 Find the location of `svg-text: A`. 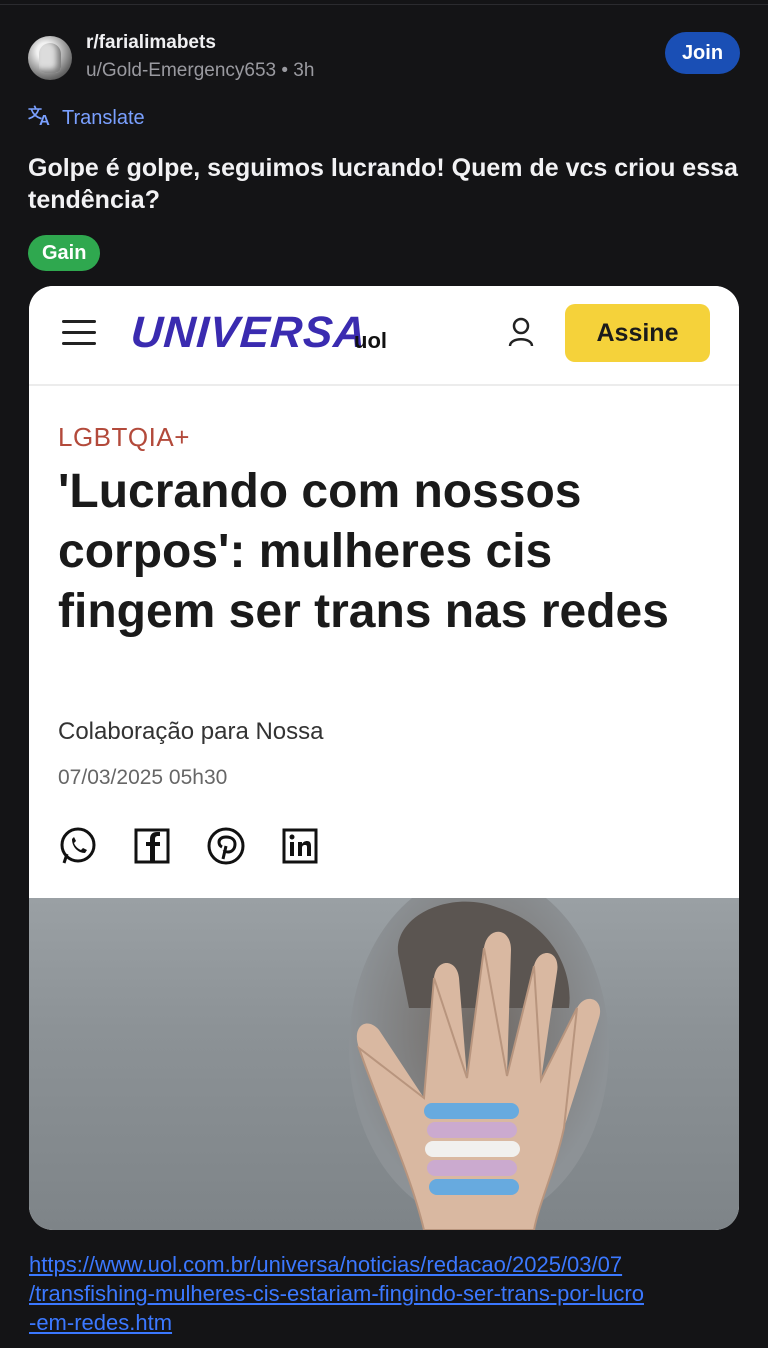

svg-text: A is located at coordinates (44, 119).